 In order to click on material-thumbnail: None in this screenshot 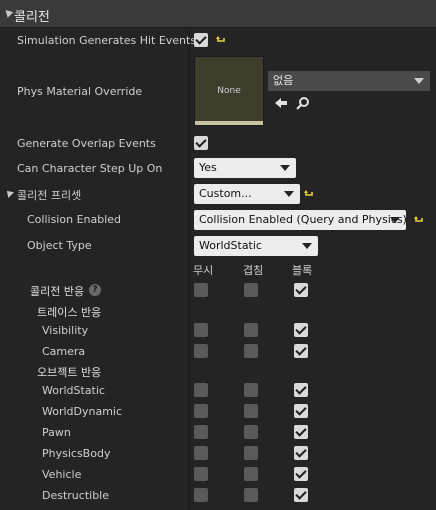, I will do `click(229, 91)`.